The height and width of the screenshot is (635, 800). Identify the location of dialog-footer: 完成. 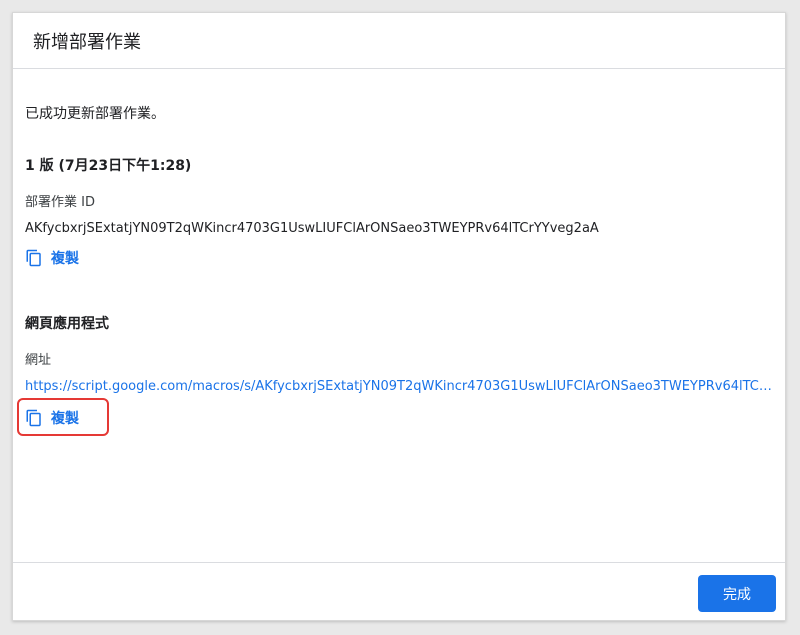
(399, 591).